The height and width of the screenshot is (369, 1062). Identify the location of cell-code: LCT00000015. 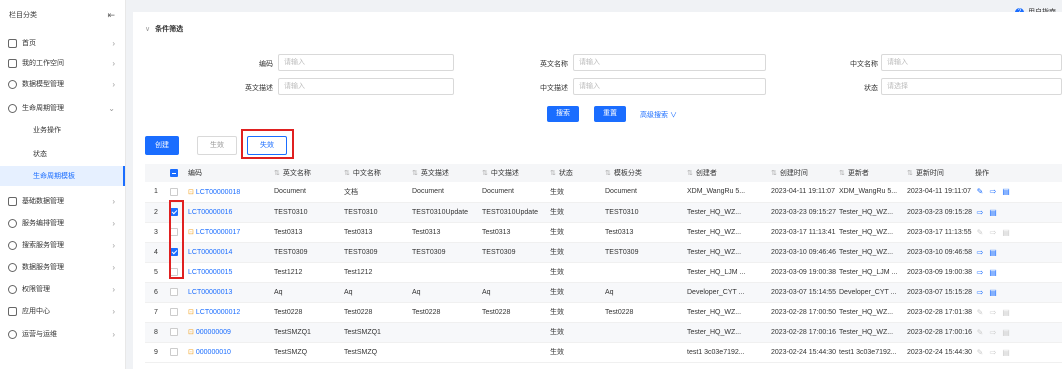
(228, 272).